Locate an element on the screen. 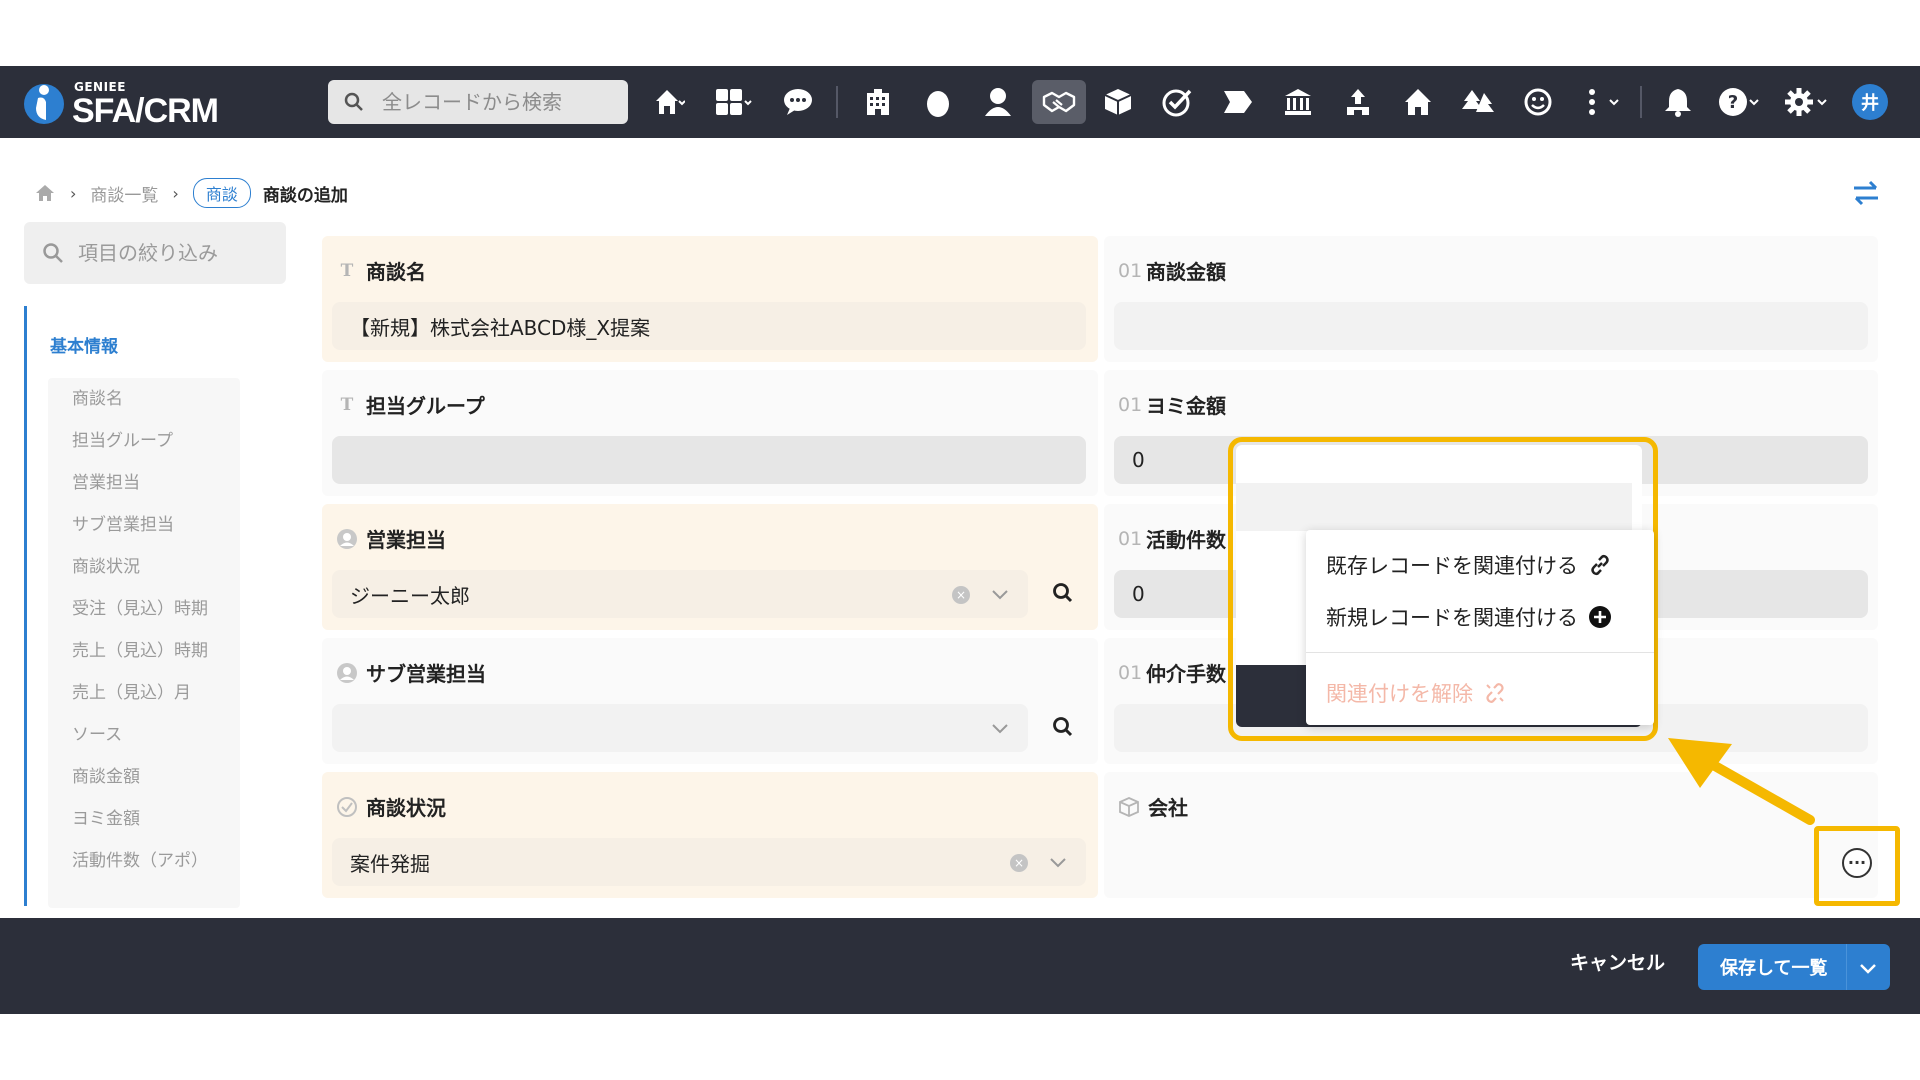 The height and width of the screenshot is (1080, 1920). app-logo: GENIEE SFA/CRM is located at coordinates (122, 104).